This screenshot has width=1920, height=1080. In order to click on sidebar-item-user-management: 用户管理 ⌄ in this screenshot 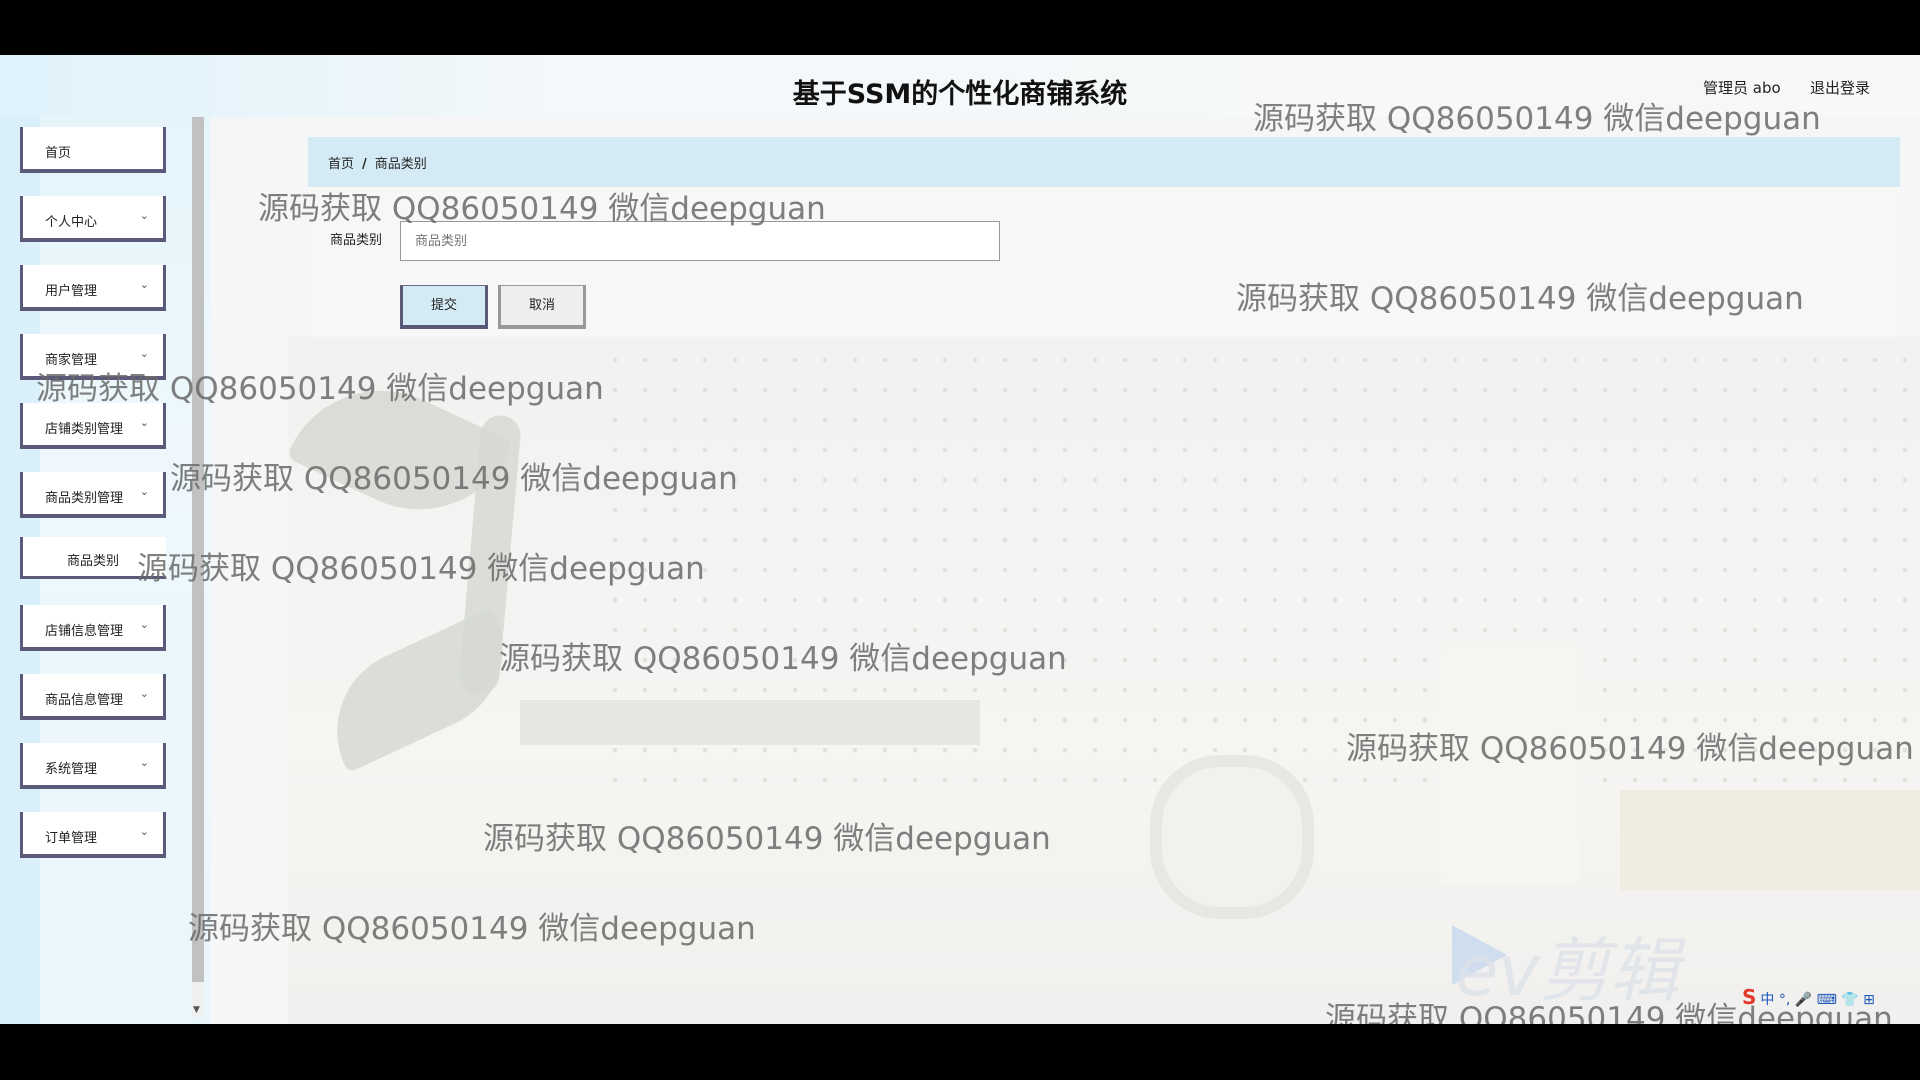, I will do `click(93, 288)`.